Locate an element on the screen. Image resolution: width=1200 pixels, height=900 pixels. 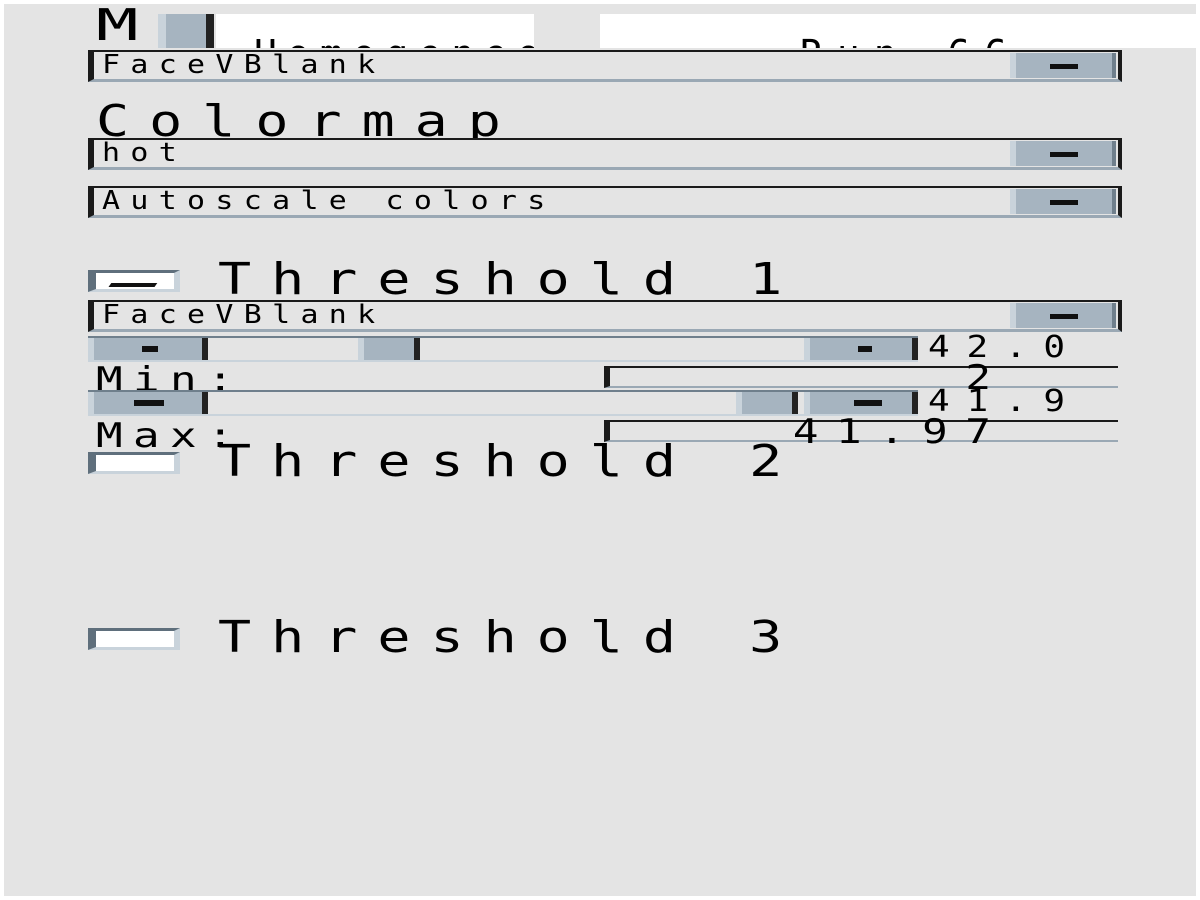
top-partial-label: M is located at coordinates (117, 25).